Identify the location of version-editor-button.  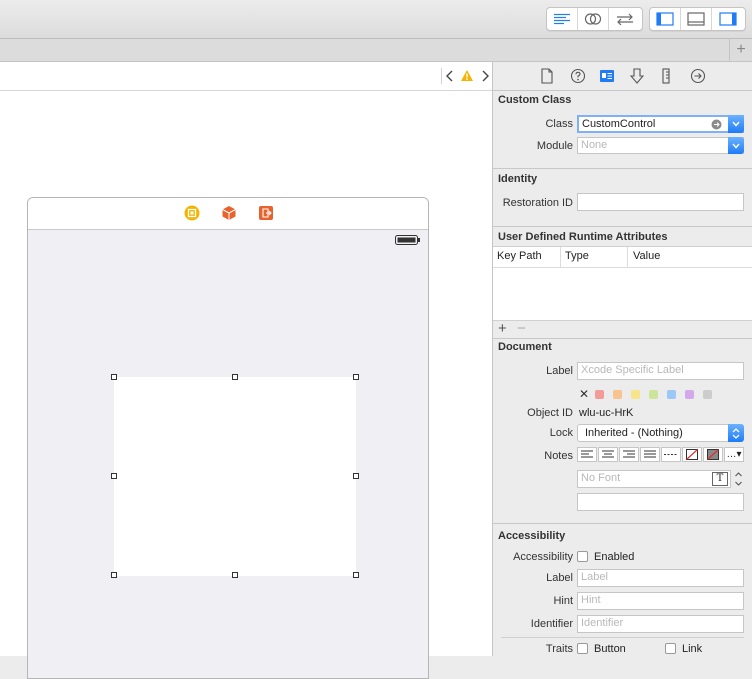
(624, 19).